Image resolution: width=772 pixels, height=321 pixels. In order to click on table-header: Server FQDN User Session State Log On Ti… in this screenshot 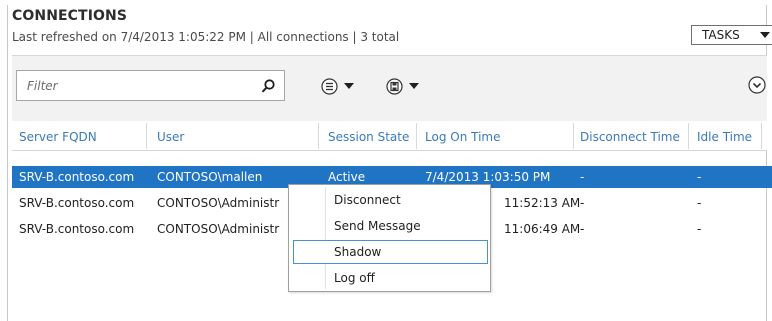, I will do `click(389, 136)`.